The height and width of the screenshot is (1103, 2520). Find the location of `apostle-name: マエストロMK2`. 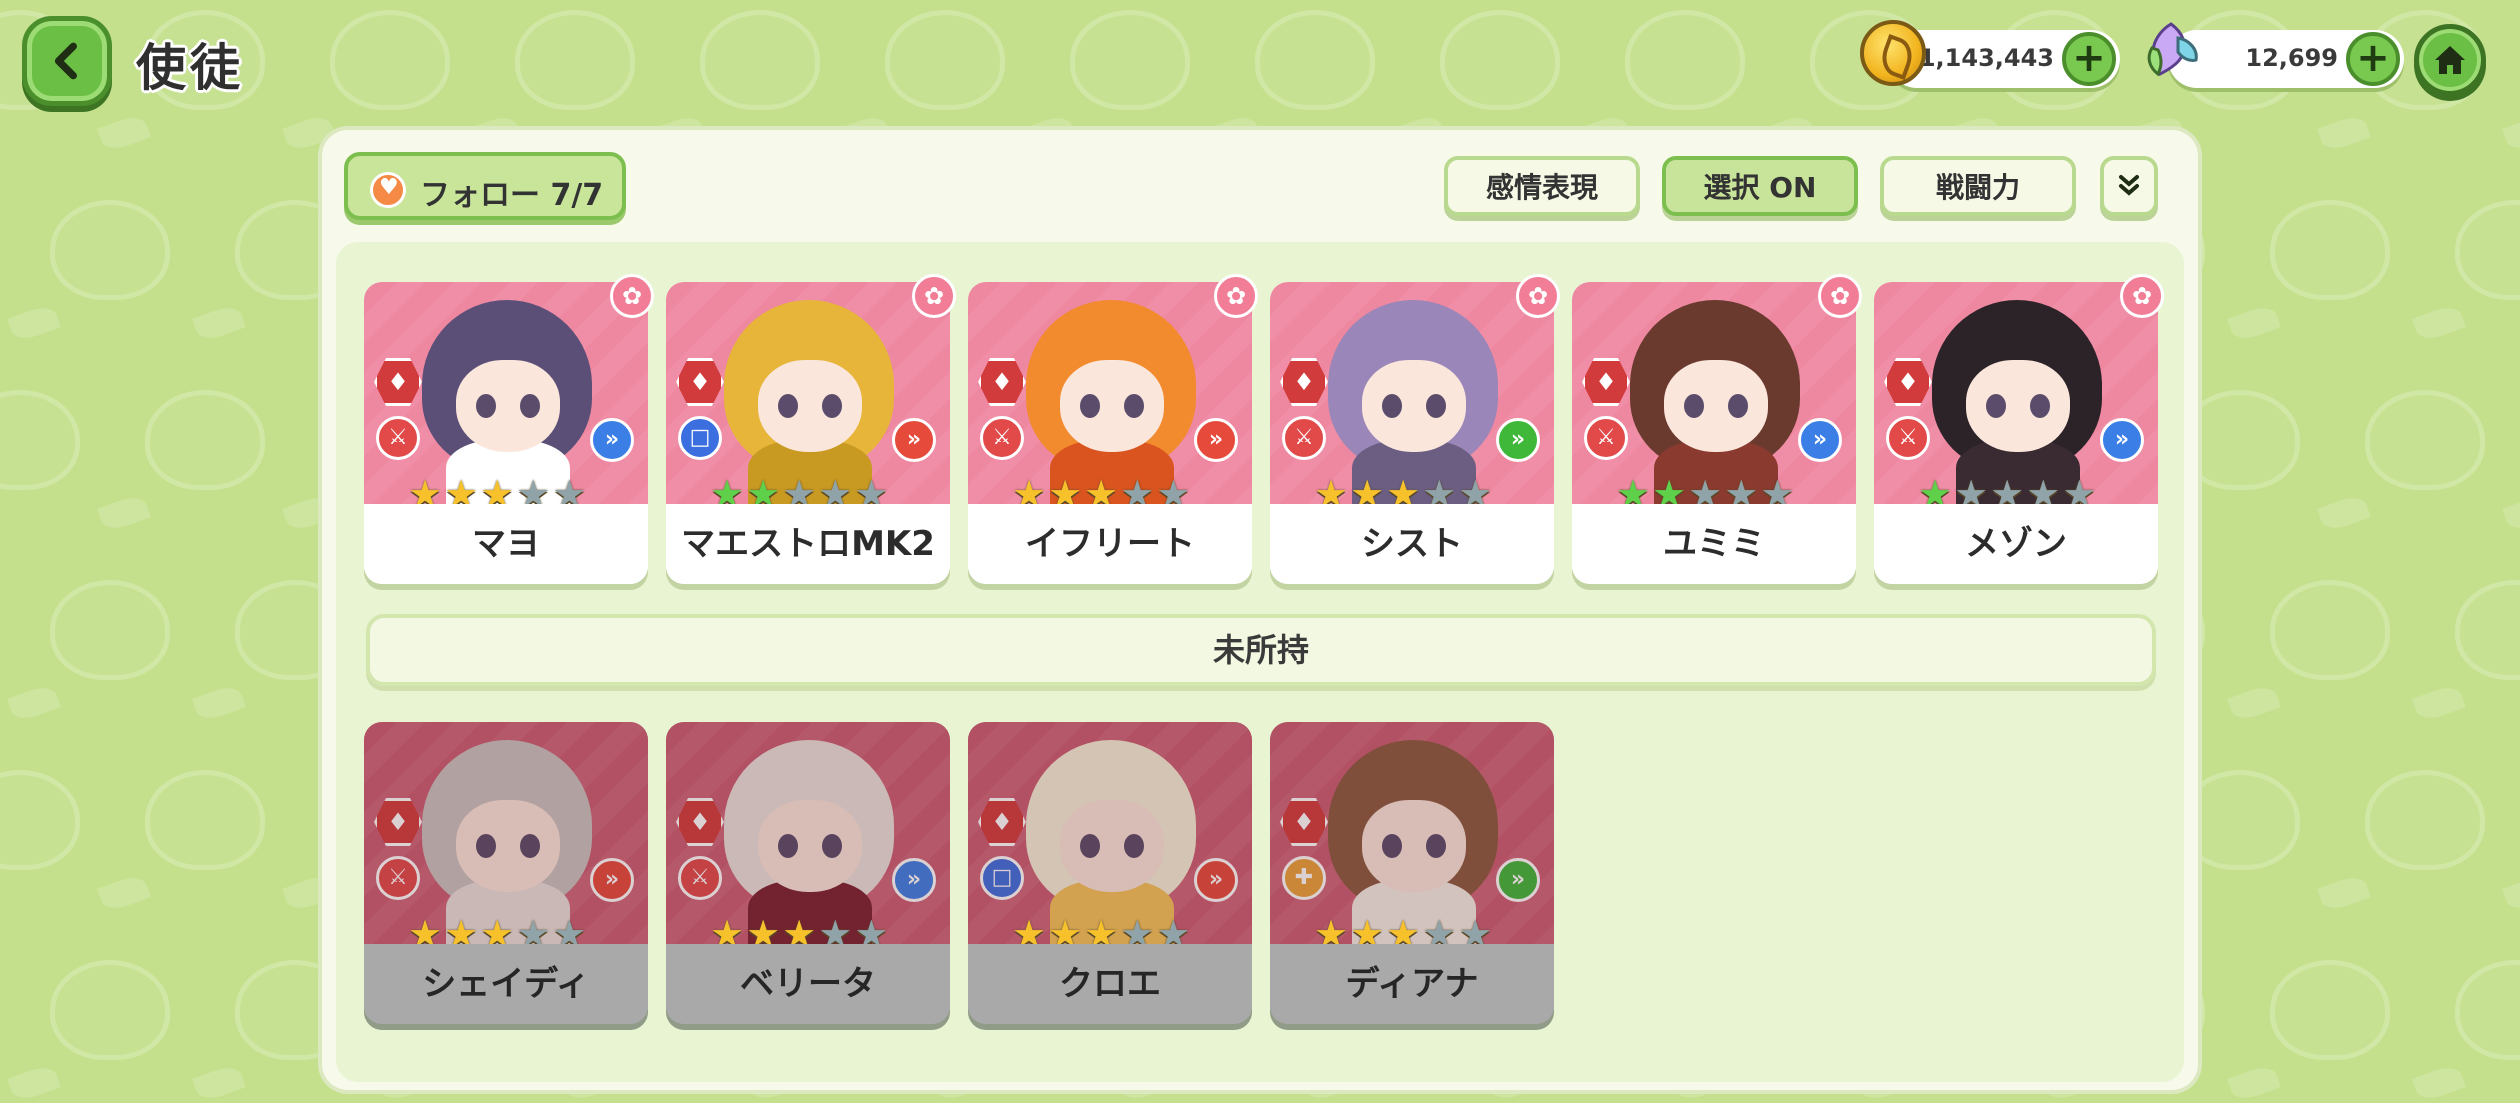

apostle-name: マエストロMK2 is located at coordinates (808, 544).